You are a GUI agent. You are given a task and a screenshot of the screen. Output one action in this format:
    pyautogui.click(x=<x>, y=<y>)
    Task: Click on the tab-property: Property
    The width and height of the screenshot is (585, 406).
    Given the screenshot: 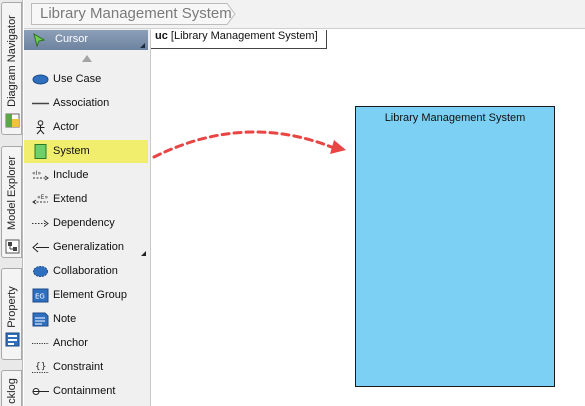 What is the action you would take?
    pyautogui.click(x=11, y=314)
    